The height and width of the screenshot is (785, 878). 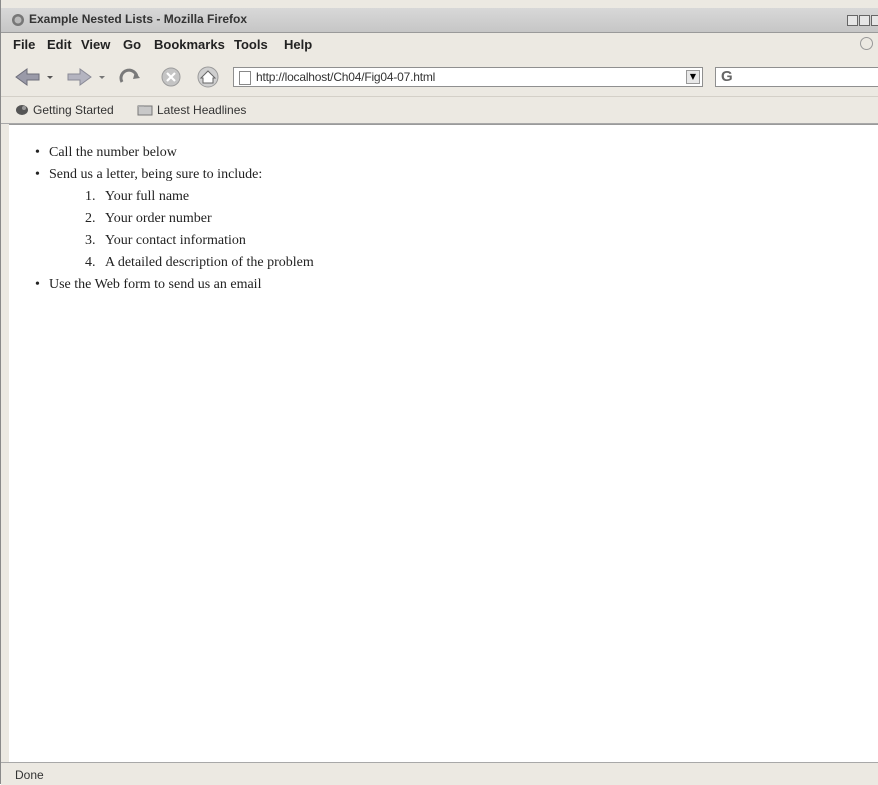 I want to click on list-item-text: Send us a letter, being sure to include:, so click(x=156, y=174).